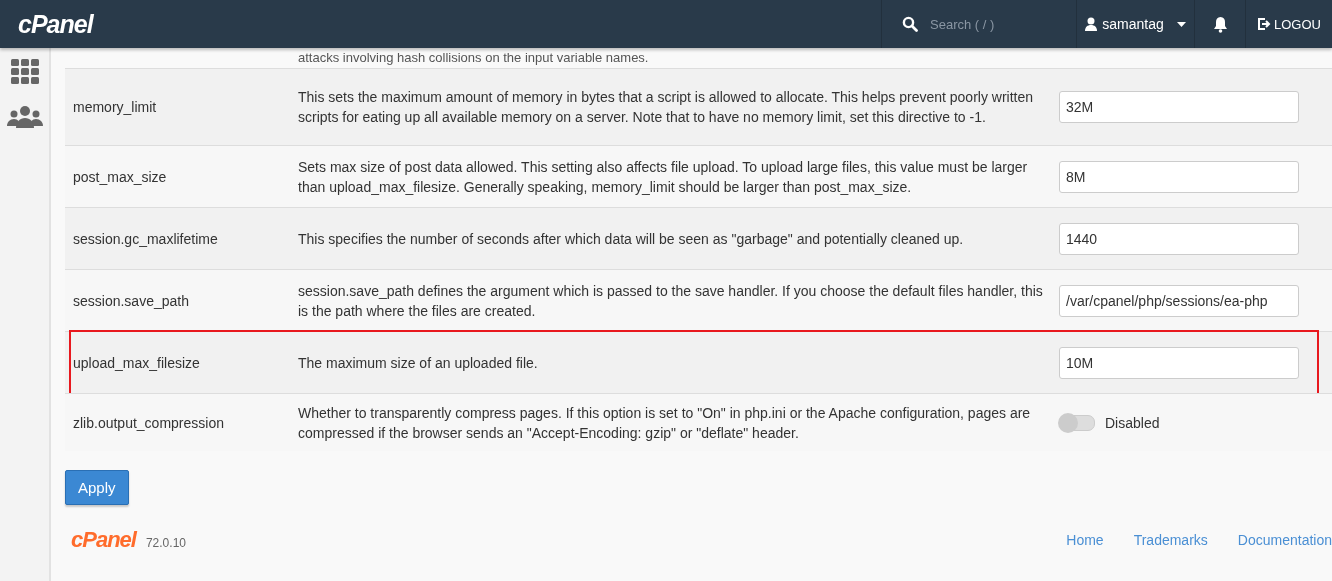 Image resolution: width=1332 pixels, height=581 pixels. What do you see at coordinates (1179, 362) in the screenshot?
I see `value-field: 10M` at bounding box center [1179, 362].